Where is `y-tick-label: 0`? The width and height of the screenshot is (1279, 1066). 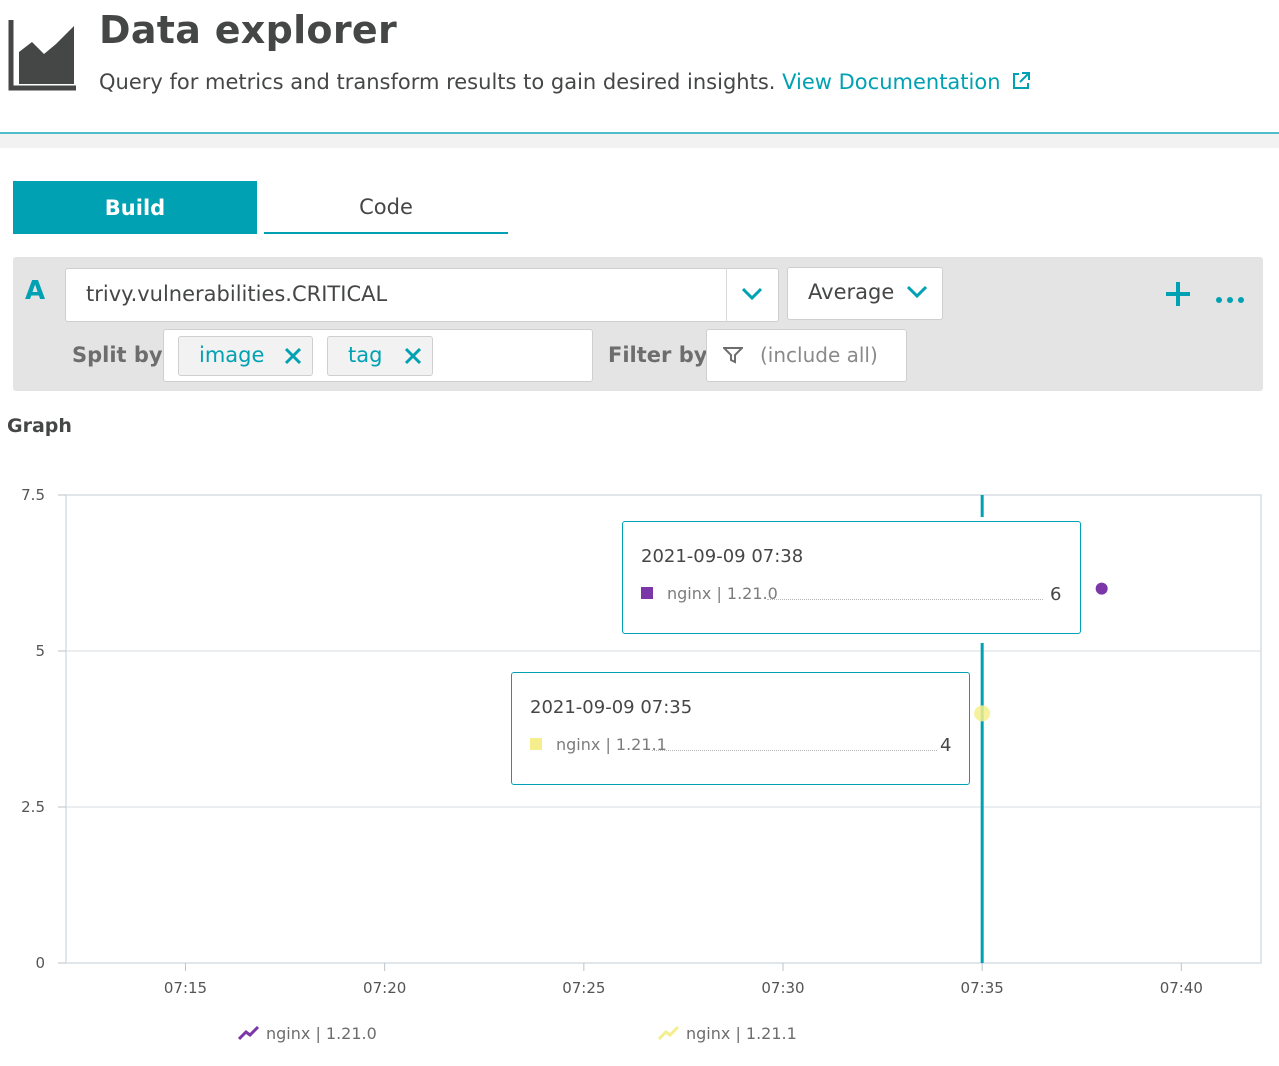
y-tick-label: 0 is located at coordinates (40, 963).